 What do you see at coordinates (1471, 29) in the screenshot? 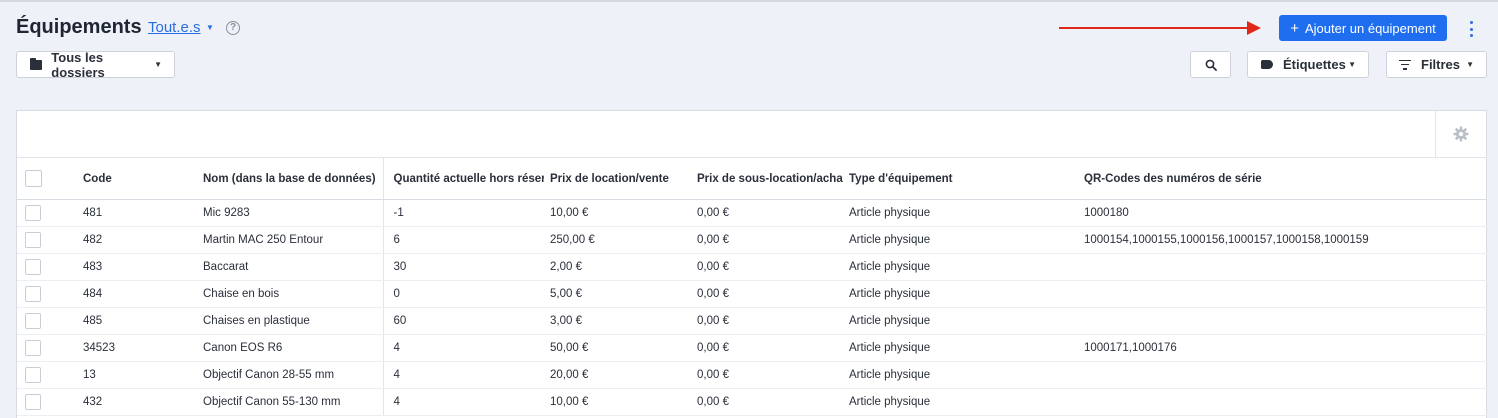
I see `more-vertical-icon` at bounding box center [1471, 29].